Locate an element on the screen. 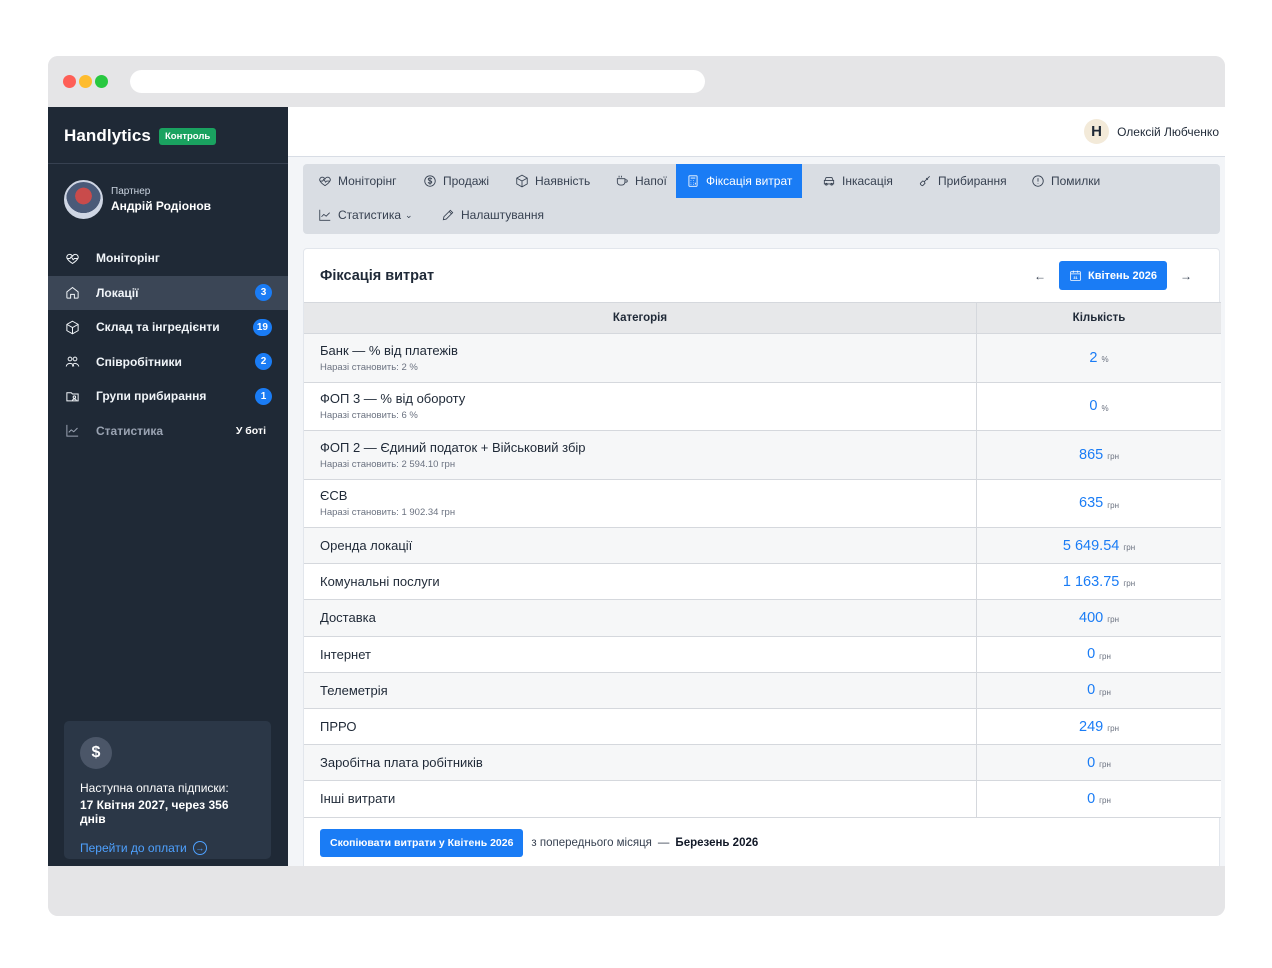 The image size is (1272, 968). tab-expenses: Фіксація витрат is located at coordinates (739, 181).